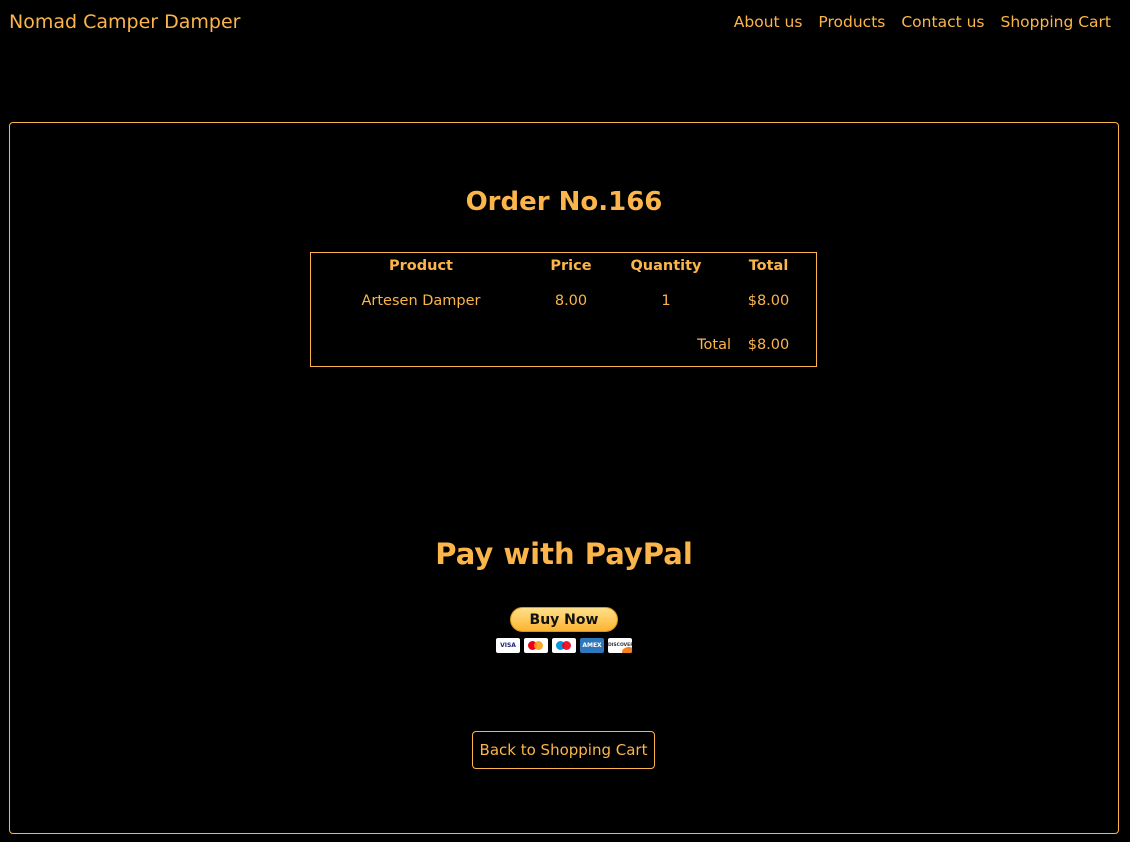 The image size is (1130, 842). What do you see at coordinates (421, 301) in the screenshot?
I see `row-product: Artesen Damper` at bounding box center [421, 301].